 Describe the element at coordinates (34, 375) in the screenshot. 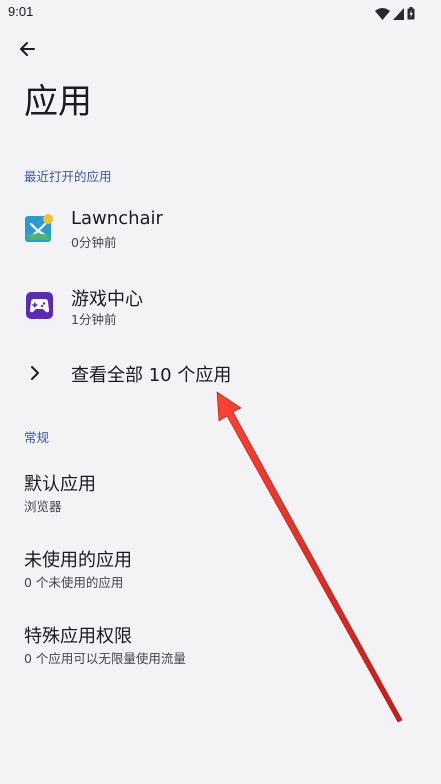

I see `chevron-right-icon` at that location.